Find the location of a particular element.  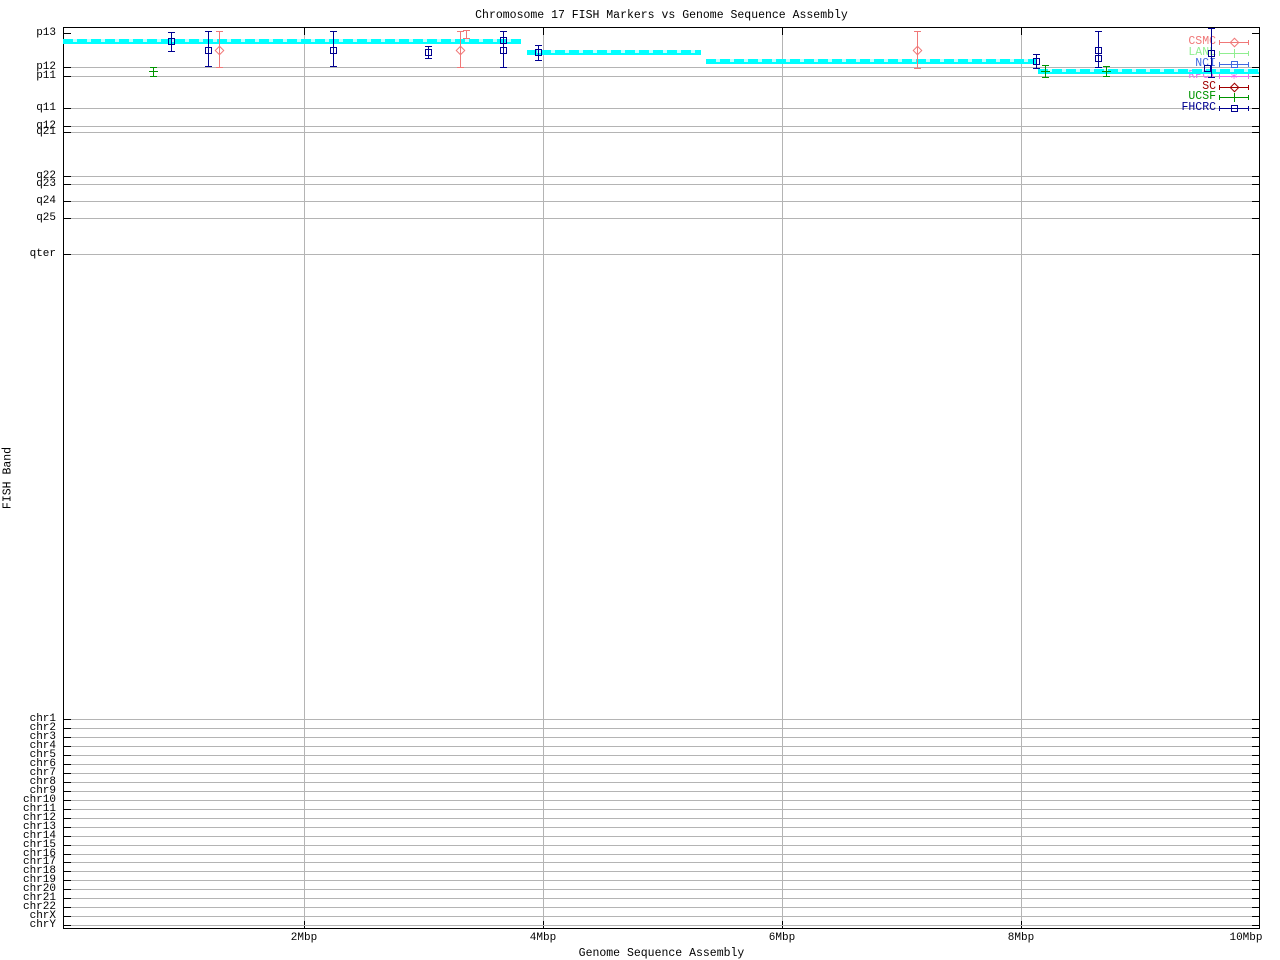

y-tick-label: q11 is located at coordinates (46, 108).